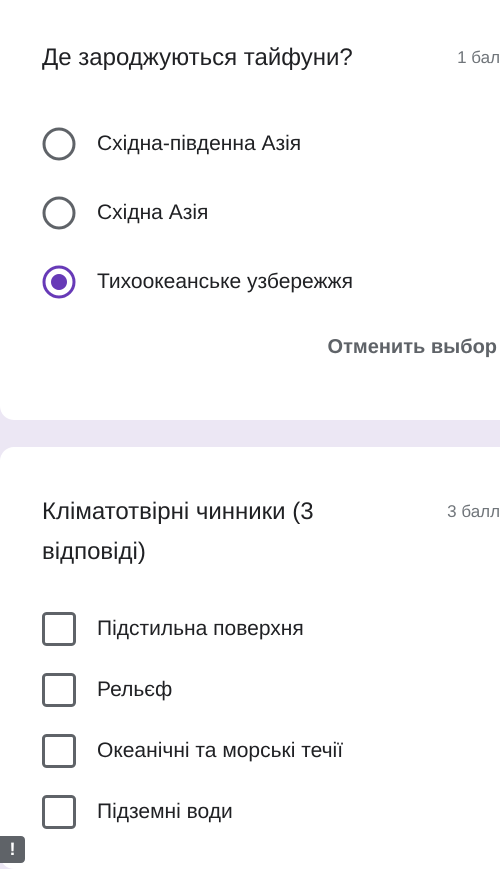 The width and height of the screenshot is (500, 869). Describe the element at coordinates (478, 58) in the screenshot. I see `points-label: 1 бал` at that location.